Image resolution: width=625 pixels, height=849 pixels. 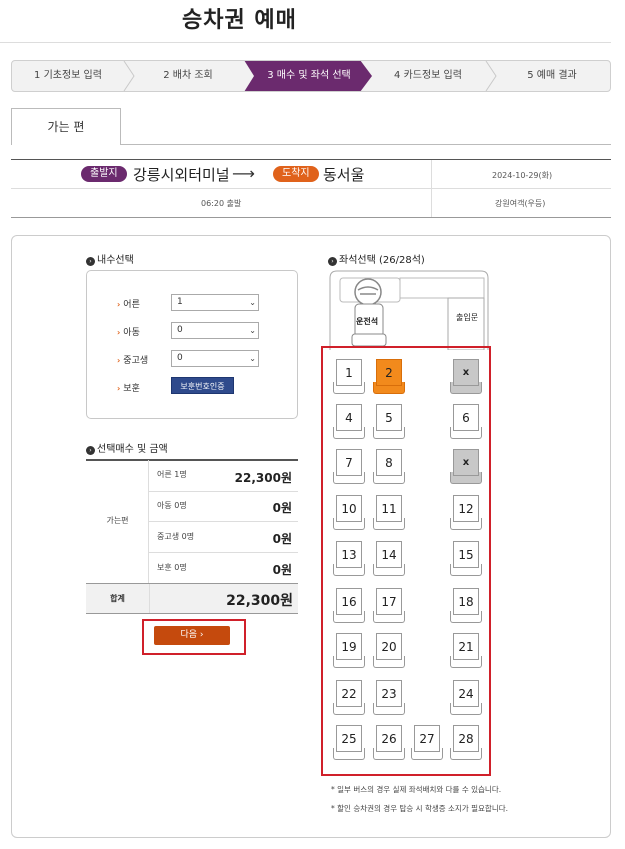 I want to click on child-count-select: 0 ⌄, so click(x=215, y=330).